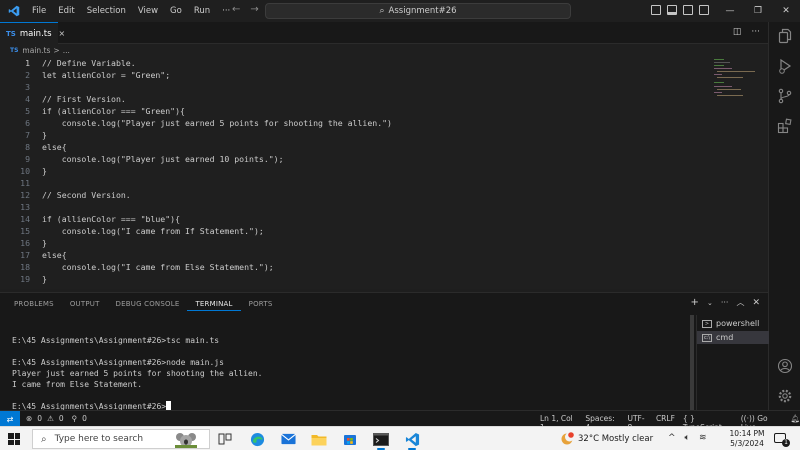 Image resolution: width=800 pixels, height=450 pixels. What do you see at coordinates (148, 11) in the screenshot?
I see `menu-view: View` at bounding box center [148, 11].